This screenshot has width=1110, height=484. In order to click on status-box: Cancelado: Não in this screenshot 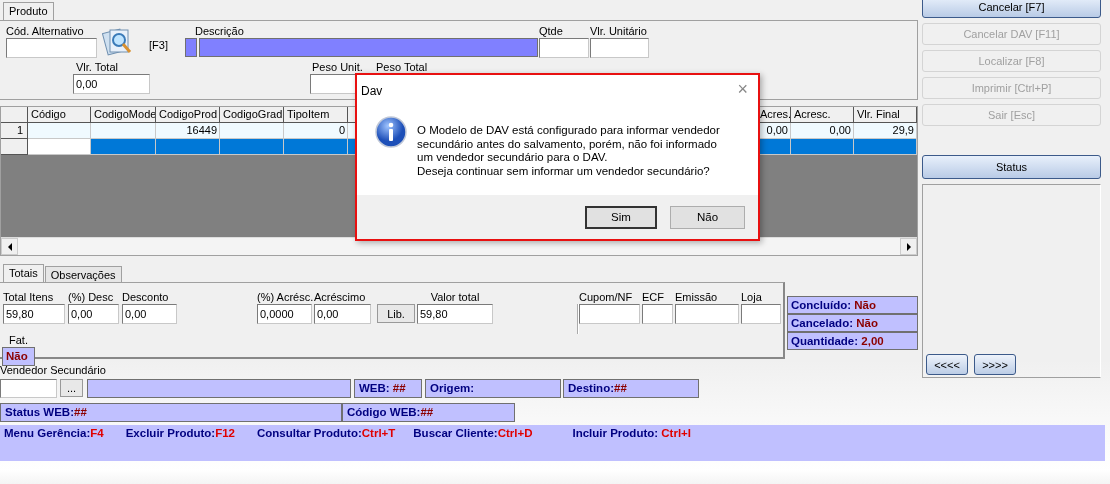, I will do `click(852, 323)`.